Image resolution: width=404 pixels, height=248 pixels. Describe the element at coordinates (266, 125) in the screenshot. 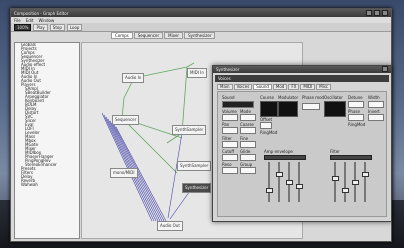

I see `offset-field` at that location.